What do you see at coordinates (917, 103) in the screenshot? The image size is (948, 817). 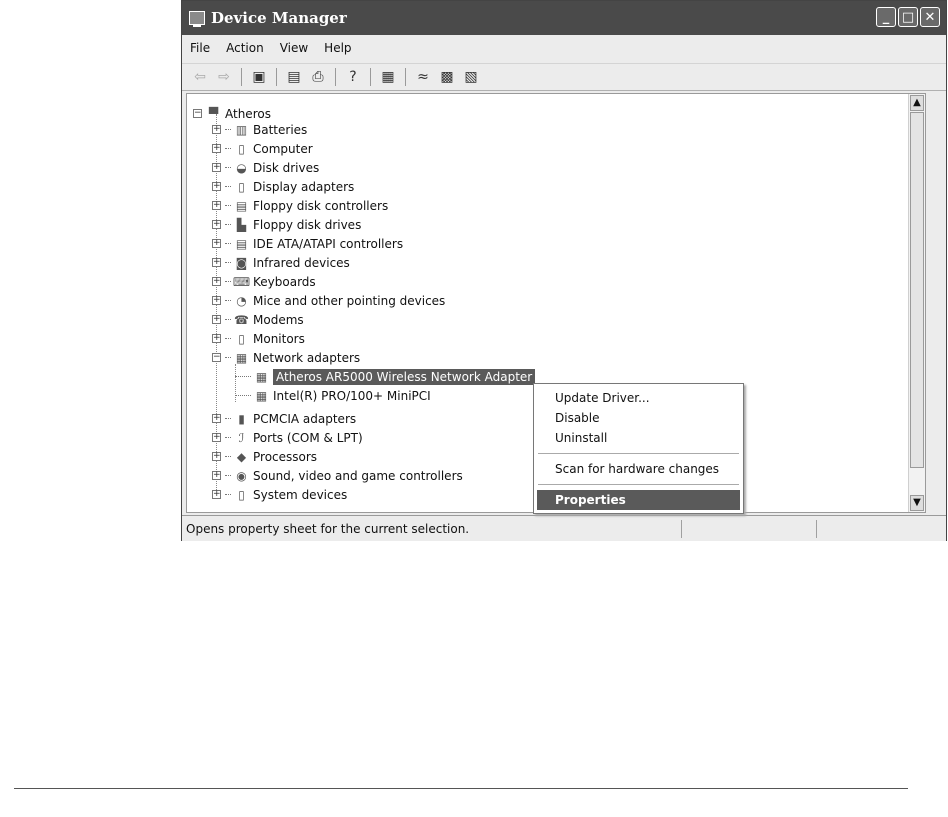 I see `scroll-up-arrow-icon: ▲` at bounding box center [917, 103].